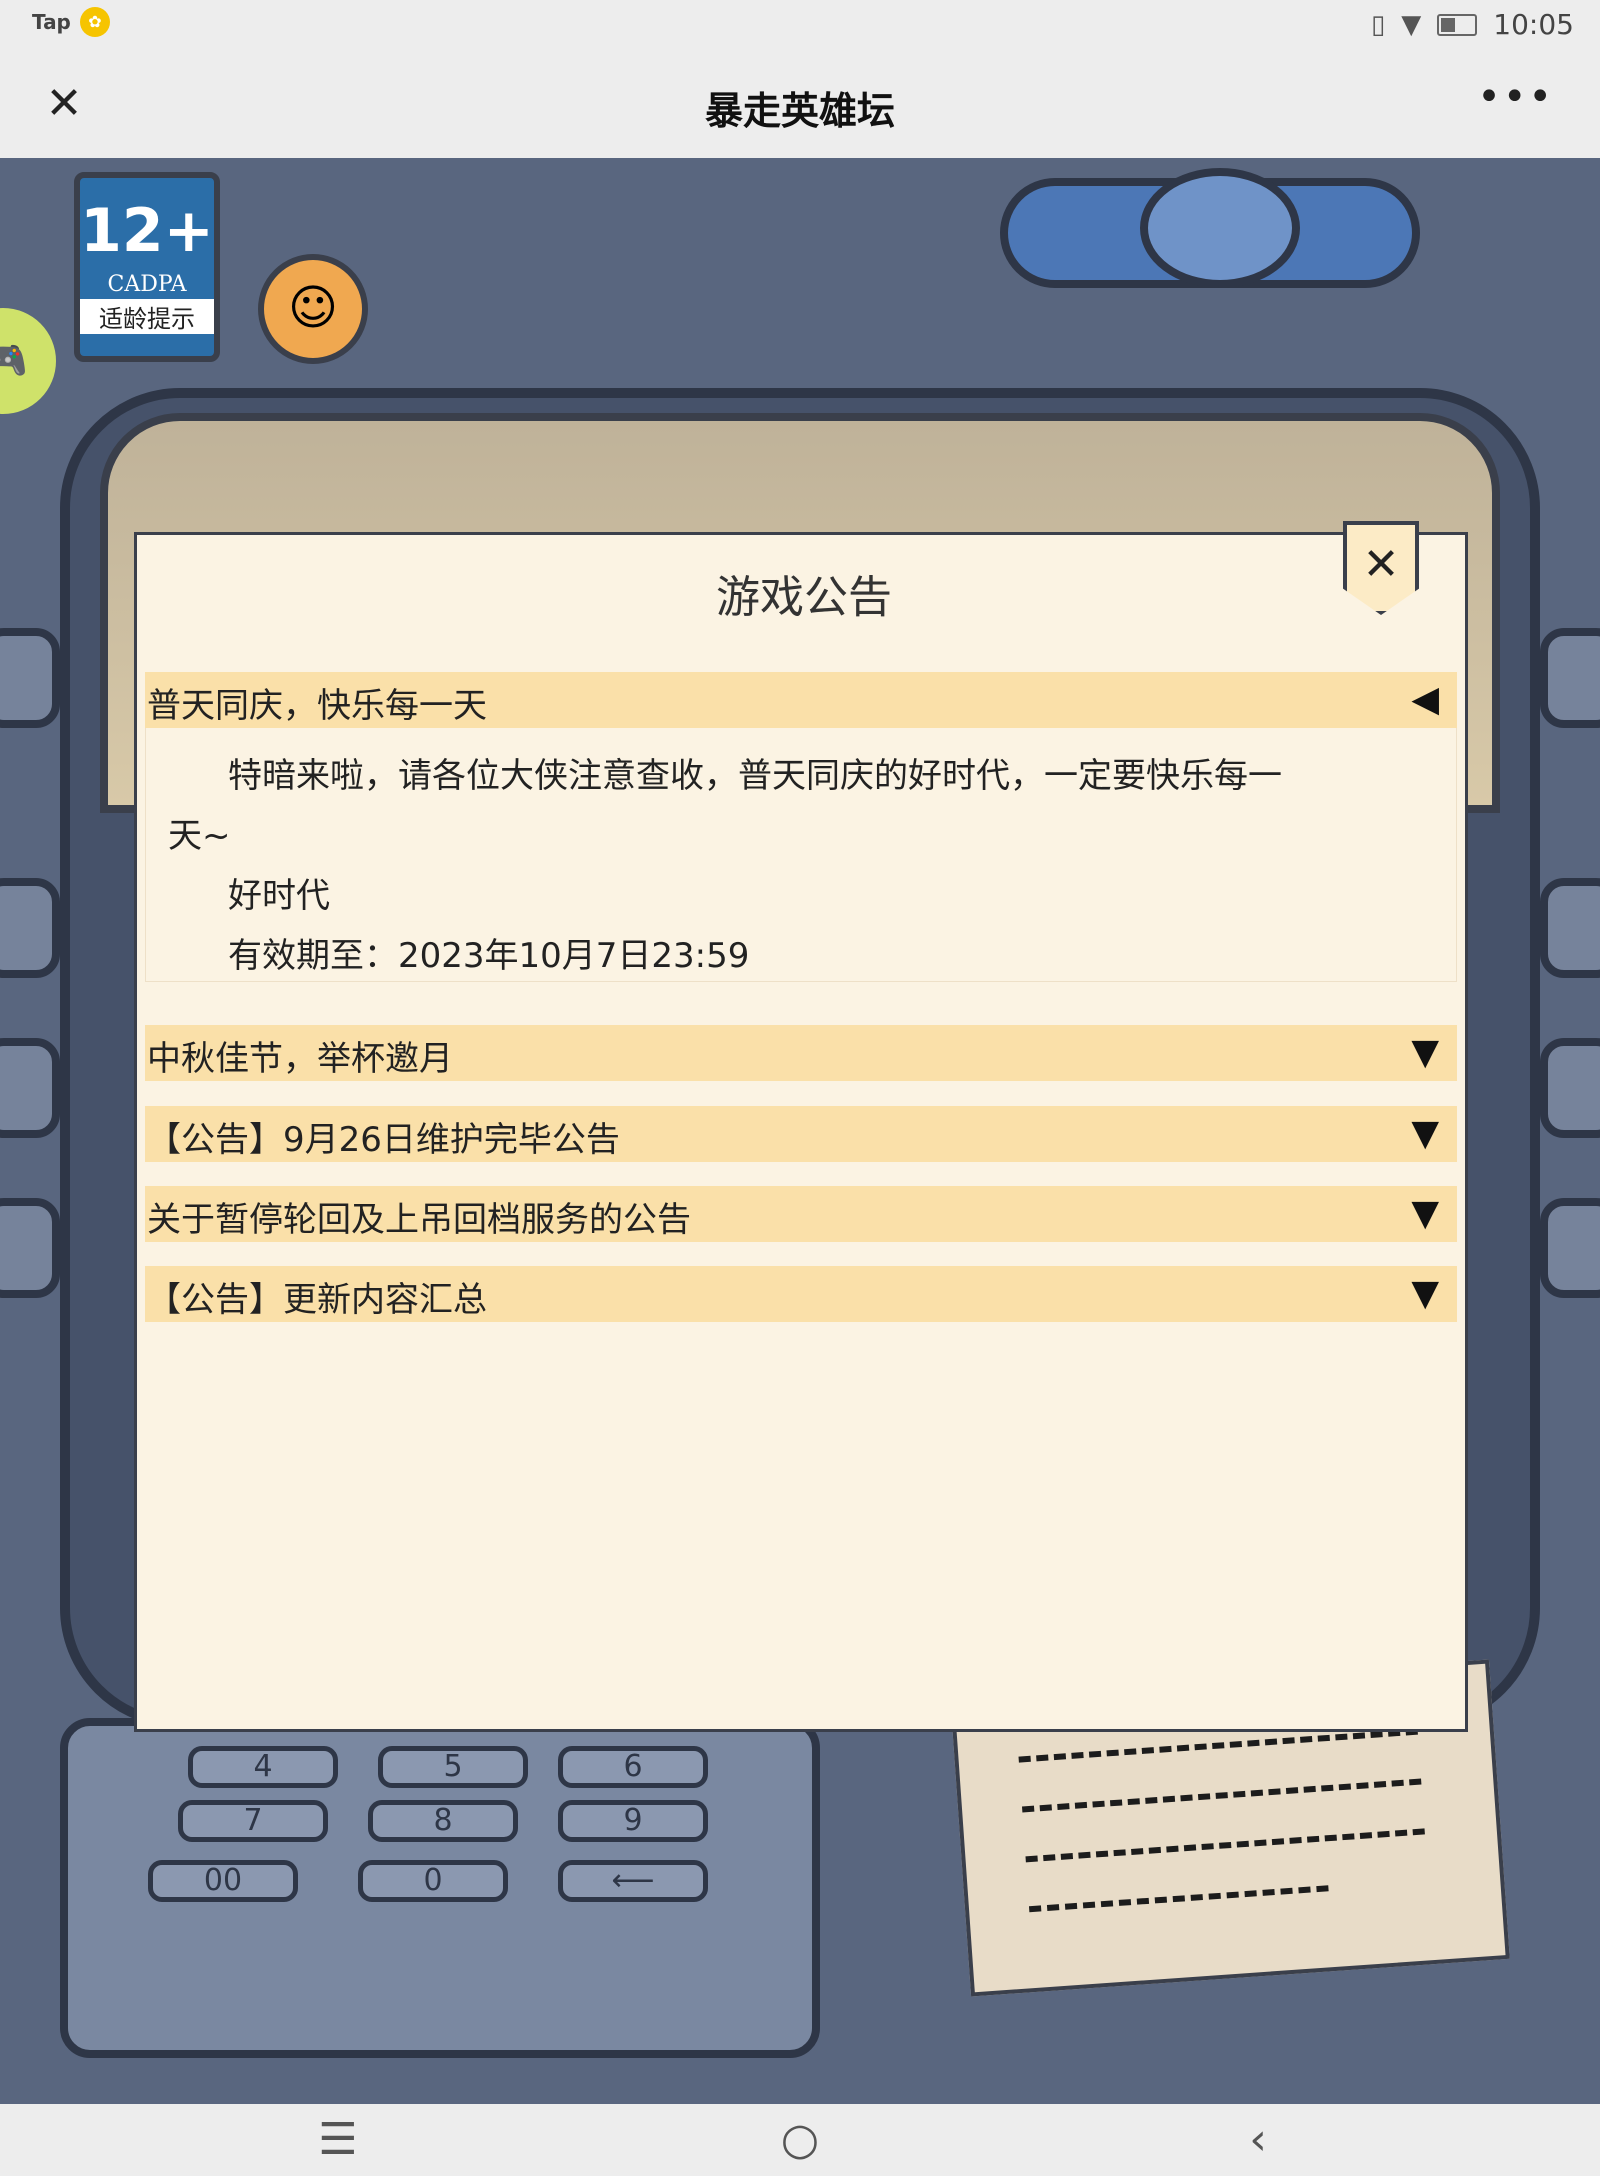 This screenshot has height=2176, width=1600. I want to click on wifi-icon: ▼, so click(1411, 24).